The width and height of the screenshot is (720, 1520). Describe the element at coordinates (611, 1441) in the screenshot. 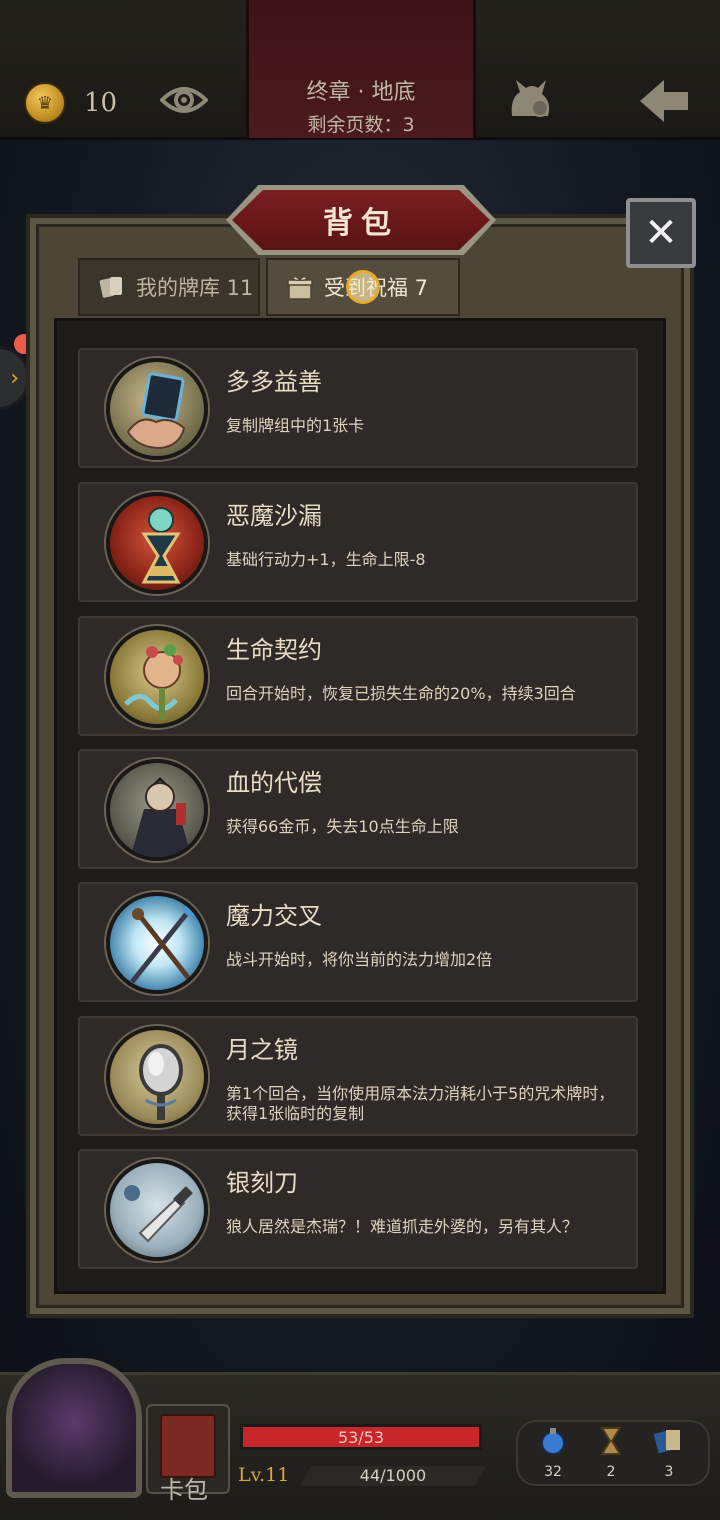

I see `hourglass-icon` at that location.